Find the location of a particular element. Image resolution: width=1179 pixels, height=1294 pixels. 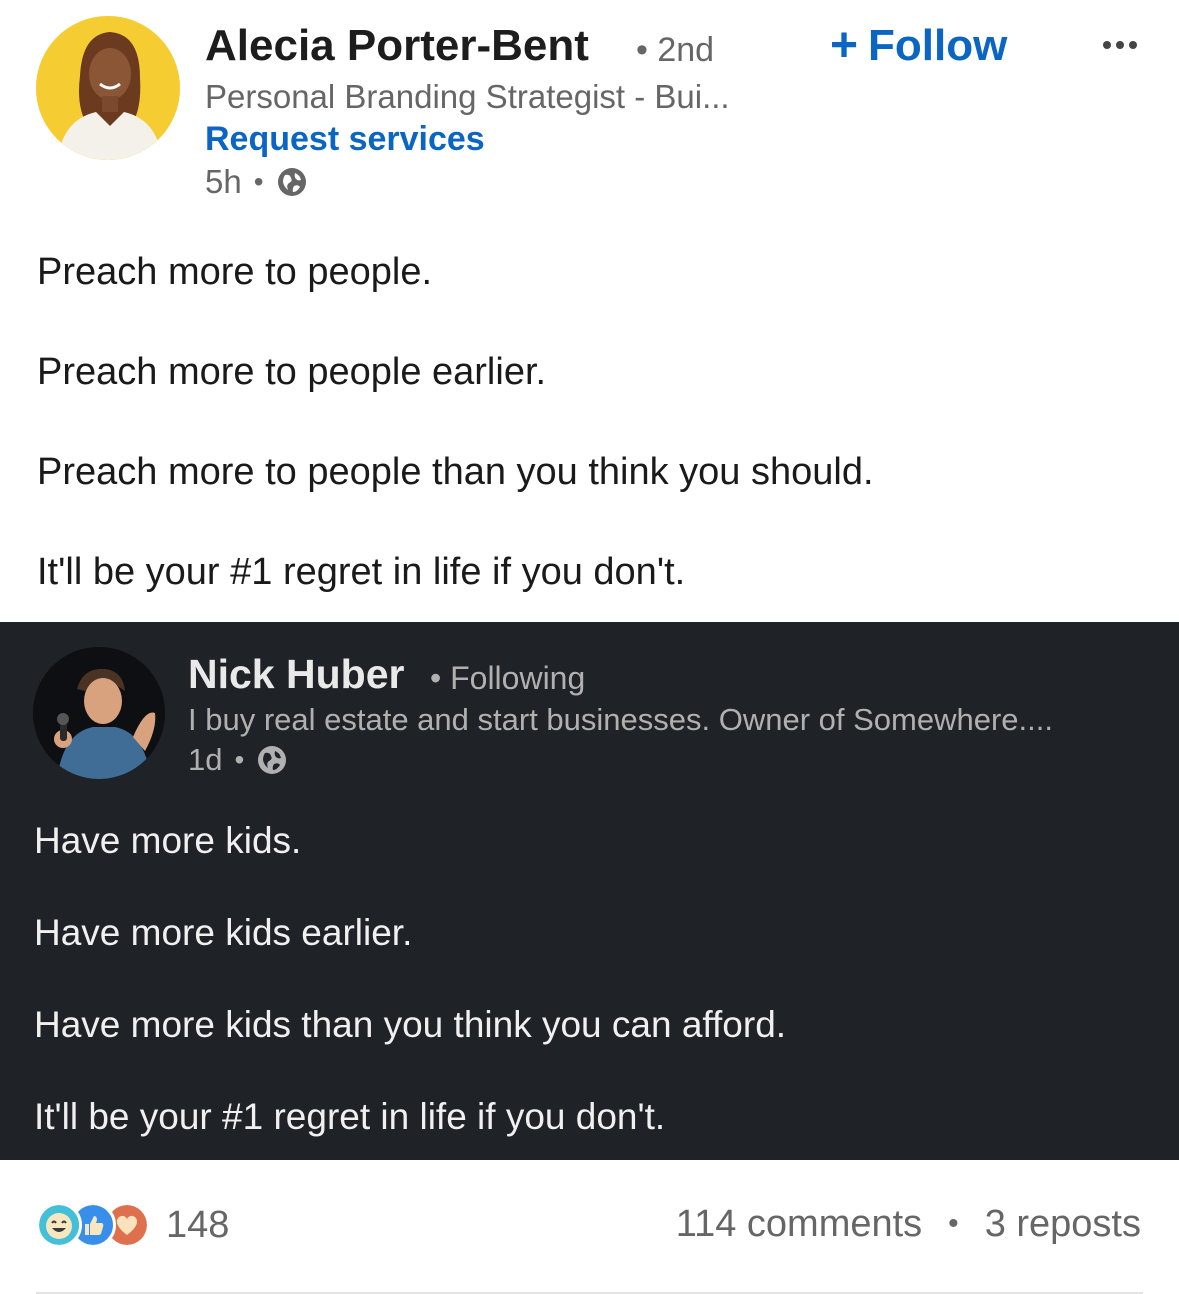

embedded-post-time: 1d is located at coordinates (205, 759).